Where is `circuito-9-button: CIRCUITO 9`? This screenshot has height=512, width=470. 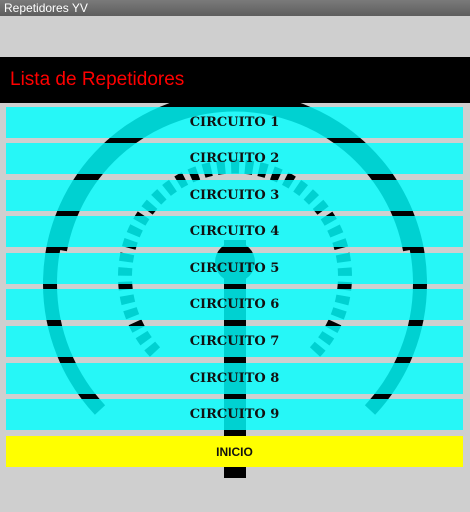 circuito-9-button: CIRCUITO 9 is located at coordinates (234, 414).